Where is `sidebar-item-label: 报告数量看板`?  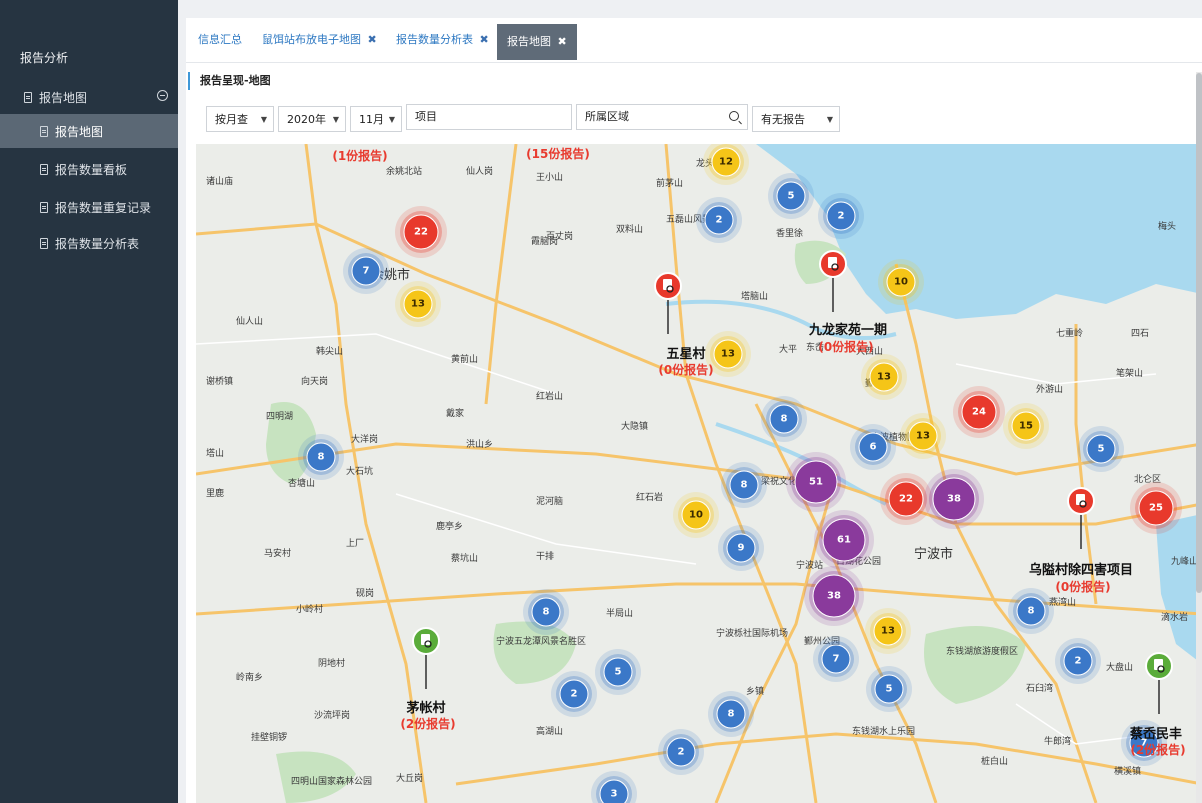
sidebar-item-label: 报告数量看板 is located at coordinates (91, 169).